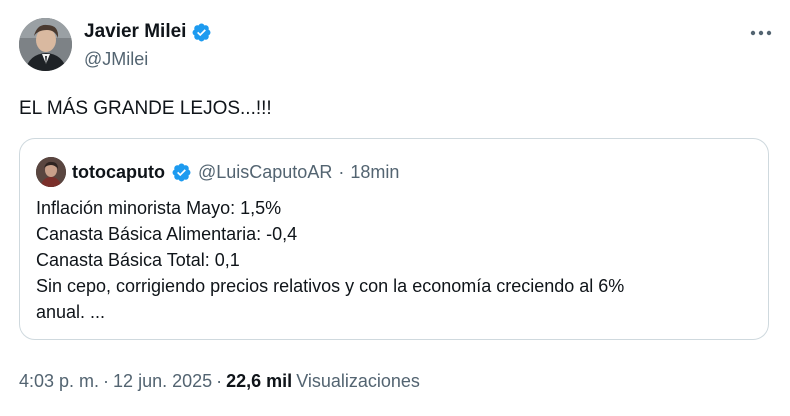  I want to click on quoted-author-name: totocaputo, so click(118, 172).